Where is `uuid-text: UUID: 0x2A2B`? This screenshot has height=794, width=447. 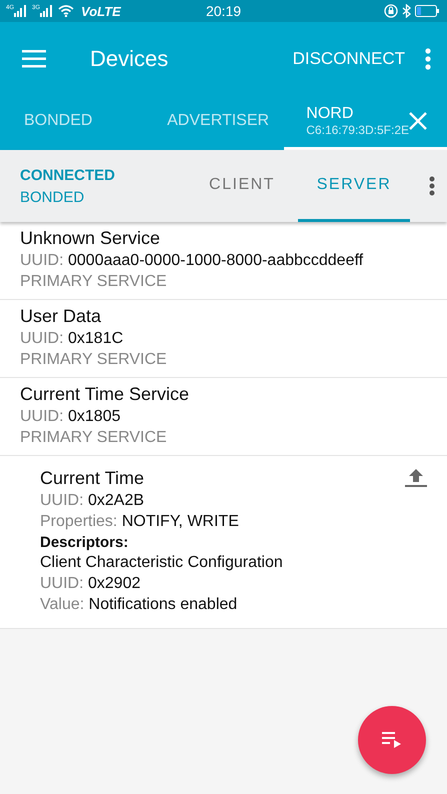
uuid-text: UUID: 0x2A2B is located at coordinates (93, 501).